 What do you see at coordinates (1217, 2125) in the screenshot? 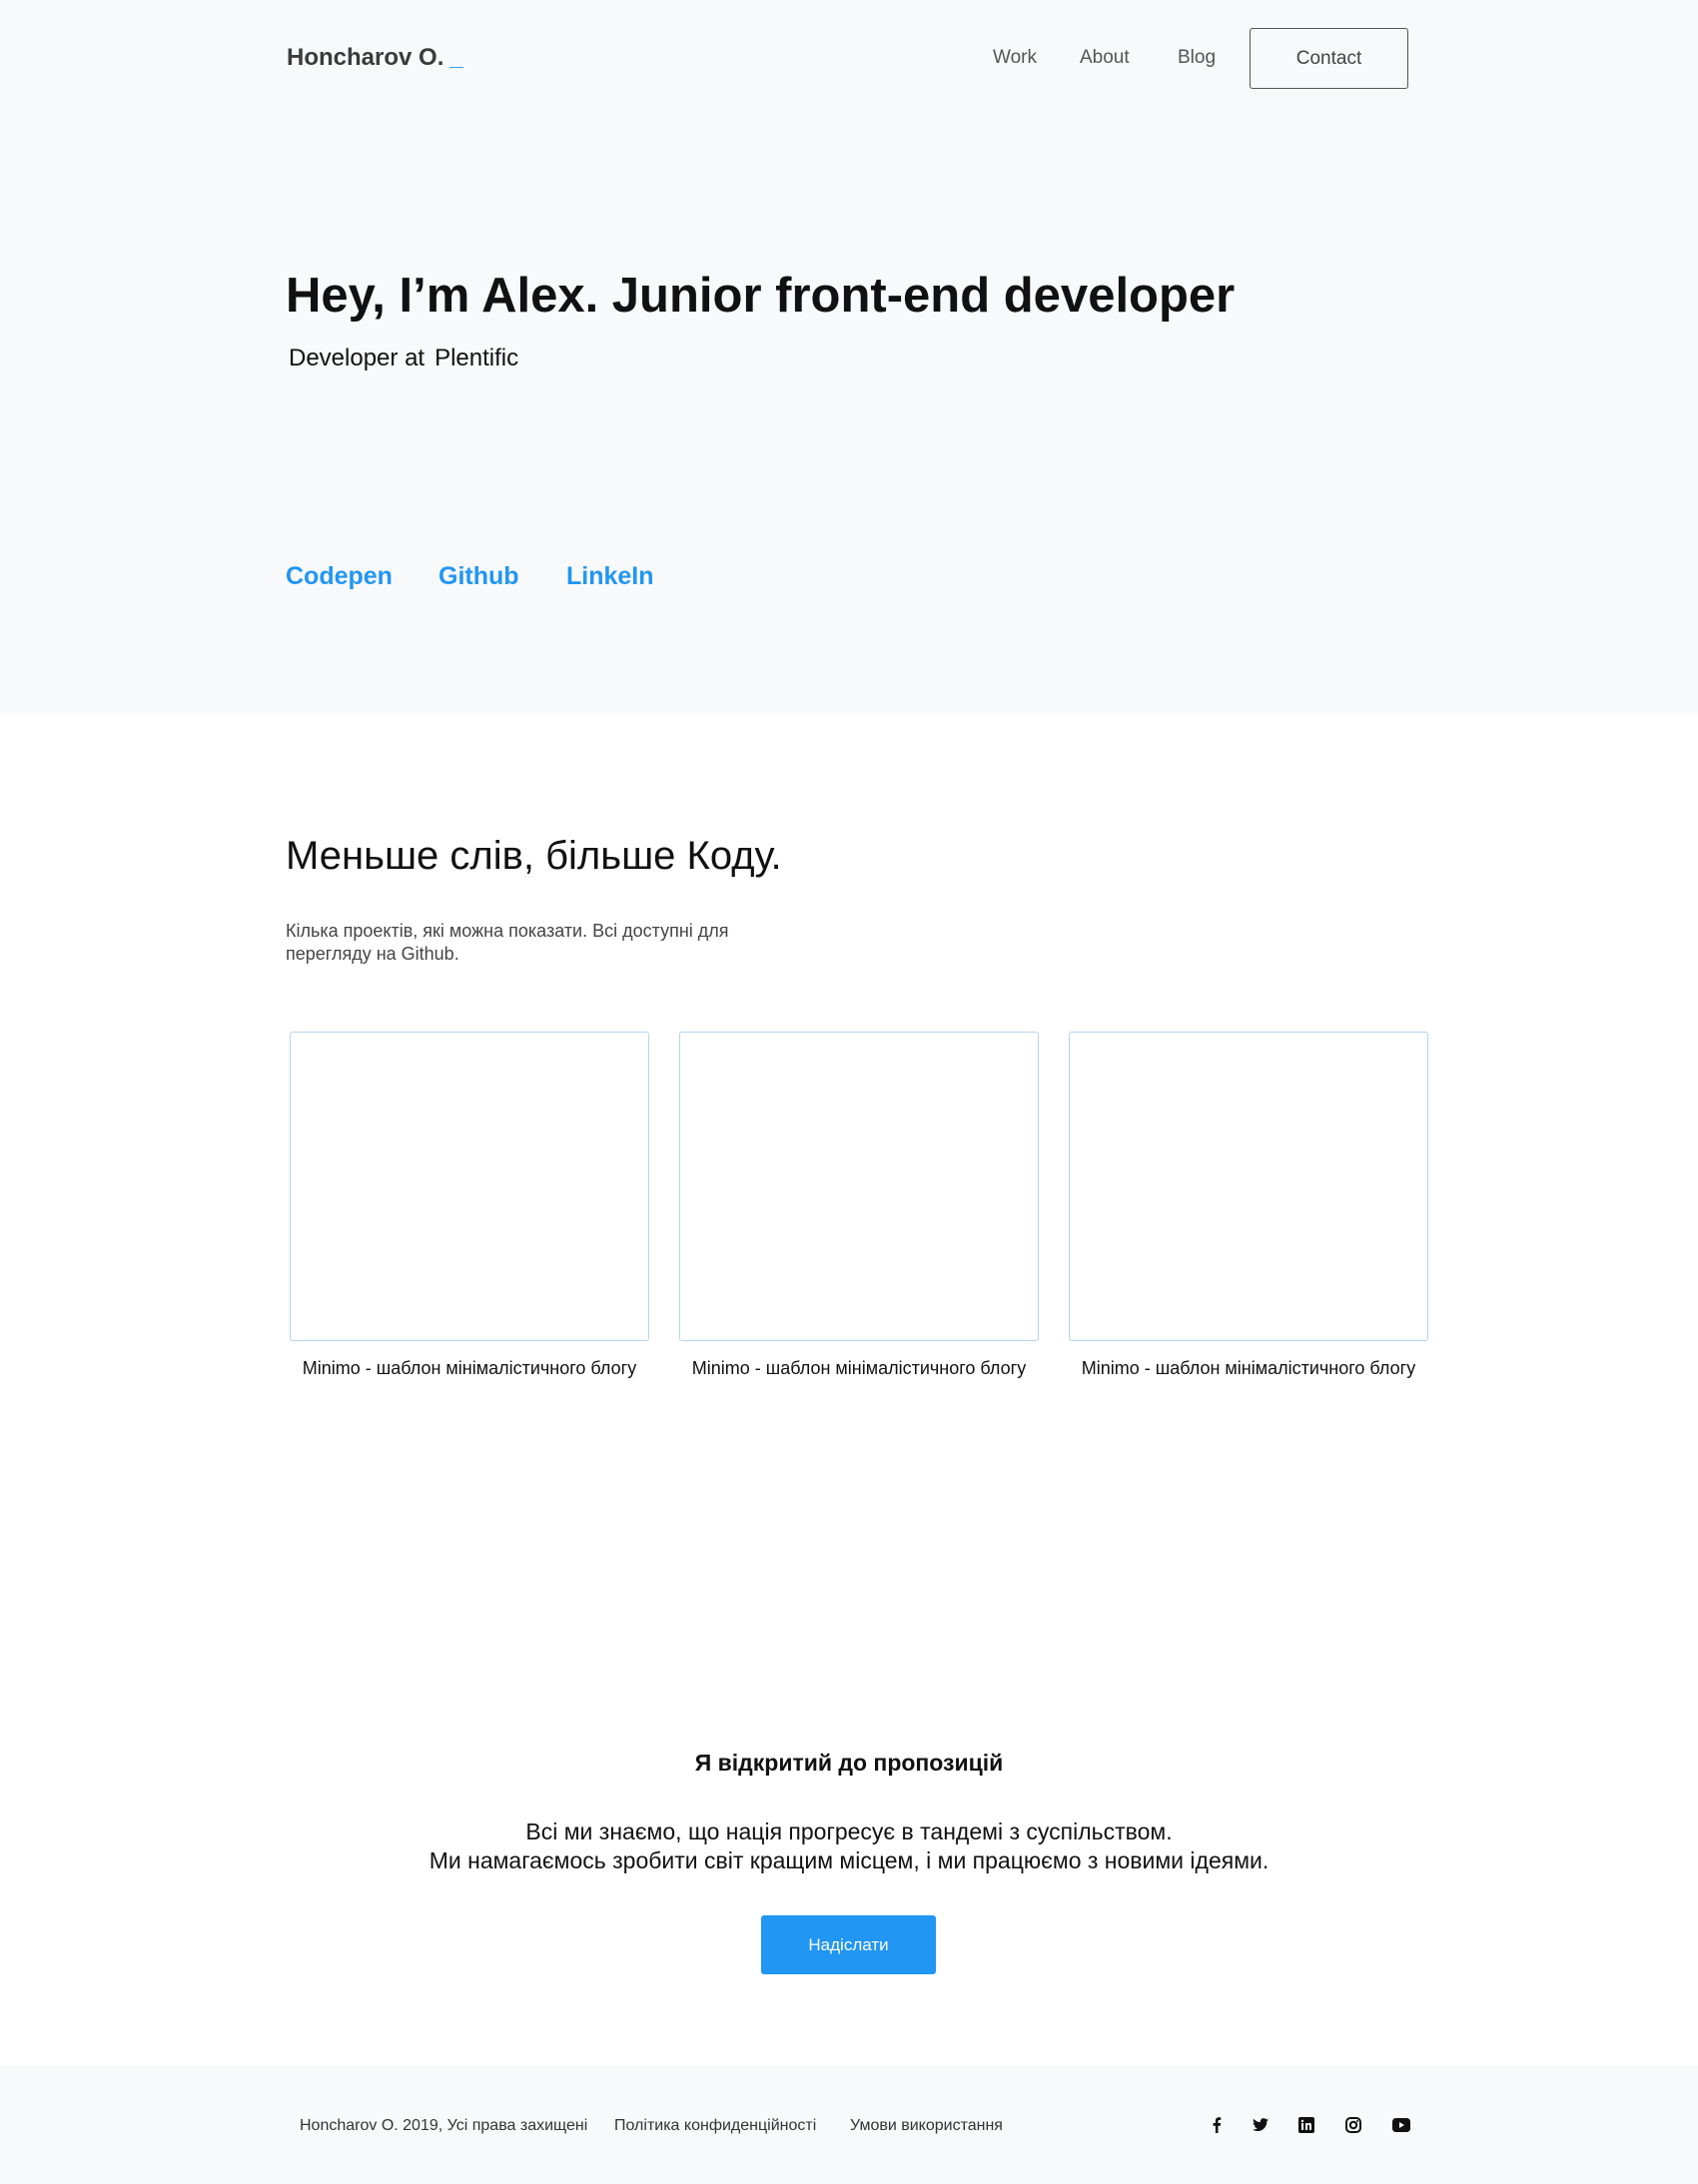
I see `facebook-icon` at bounding box center [1217, 2125].